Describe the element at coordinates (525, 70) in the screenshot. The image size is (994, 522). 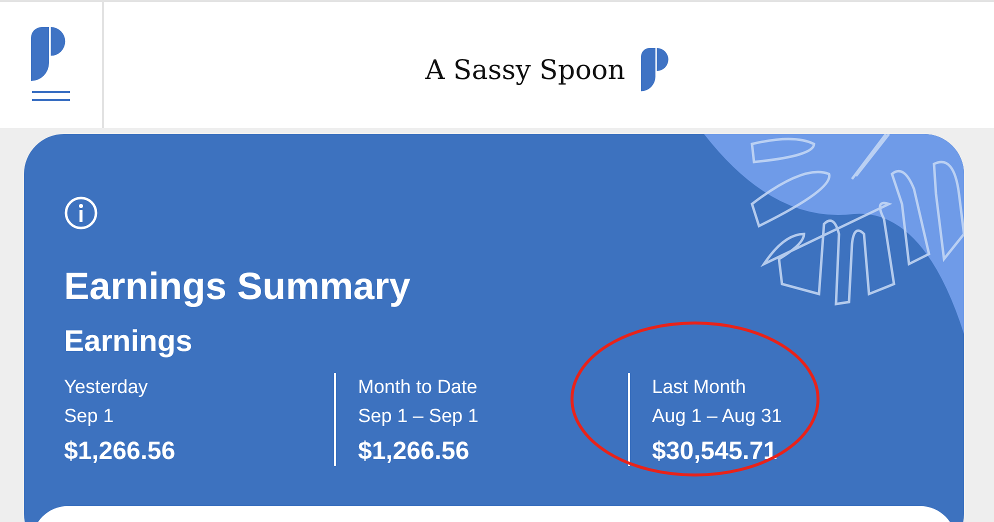
I see `store-name: A Sassy Spoon` at that location.